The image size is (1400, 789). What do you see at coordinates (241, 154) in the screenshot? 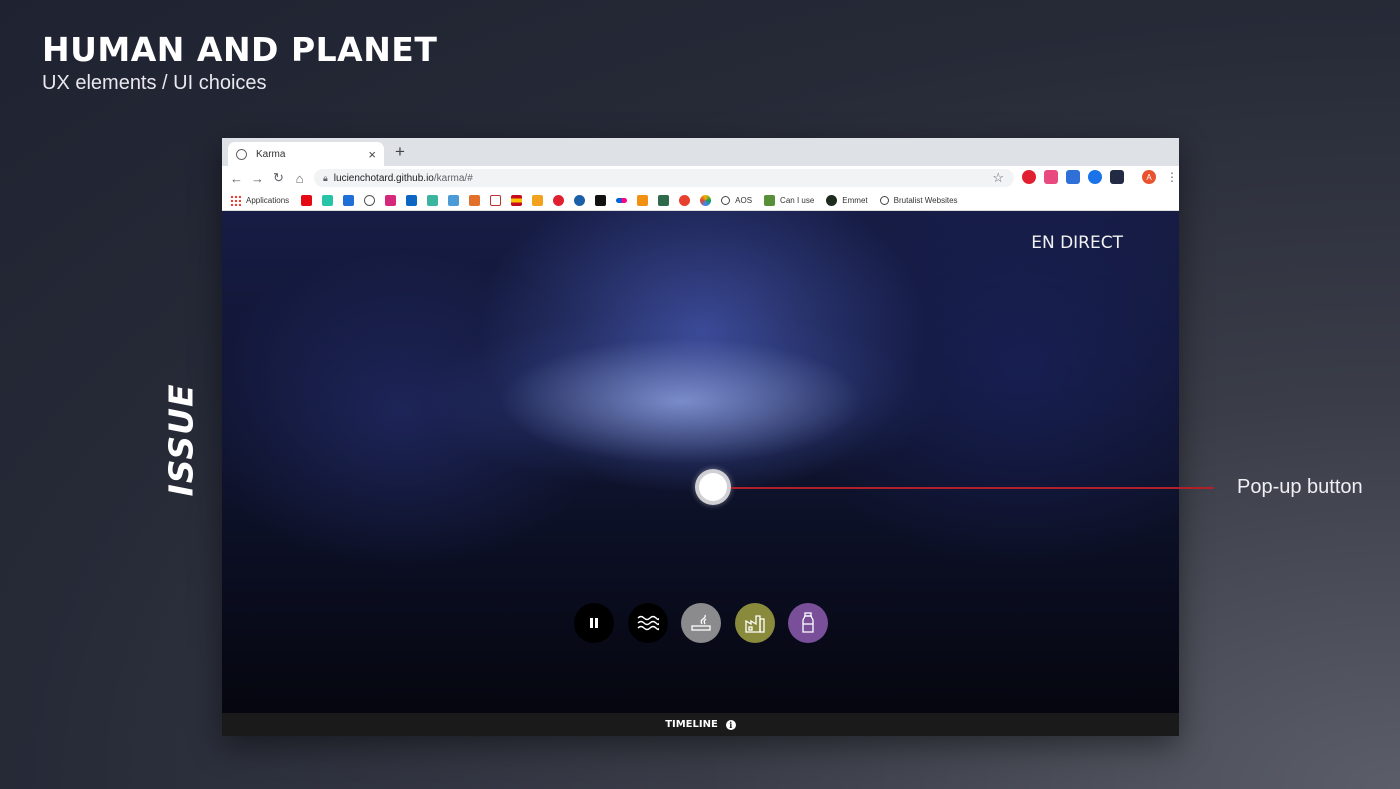
I see `karma-favicon-icon` at bounding box center [241, 154].